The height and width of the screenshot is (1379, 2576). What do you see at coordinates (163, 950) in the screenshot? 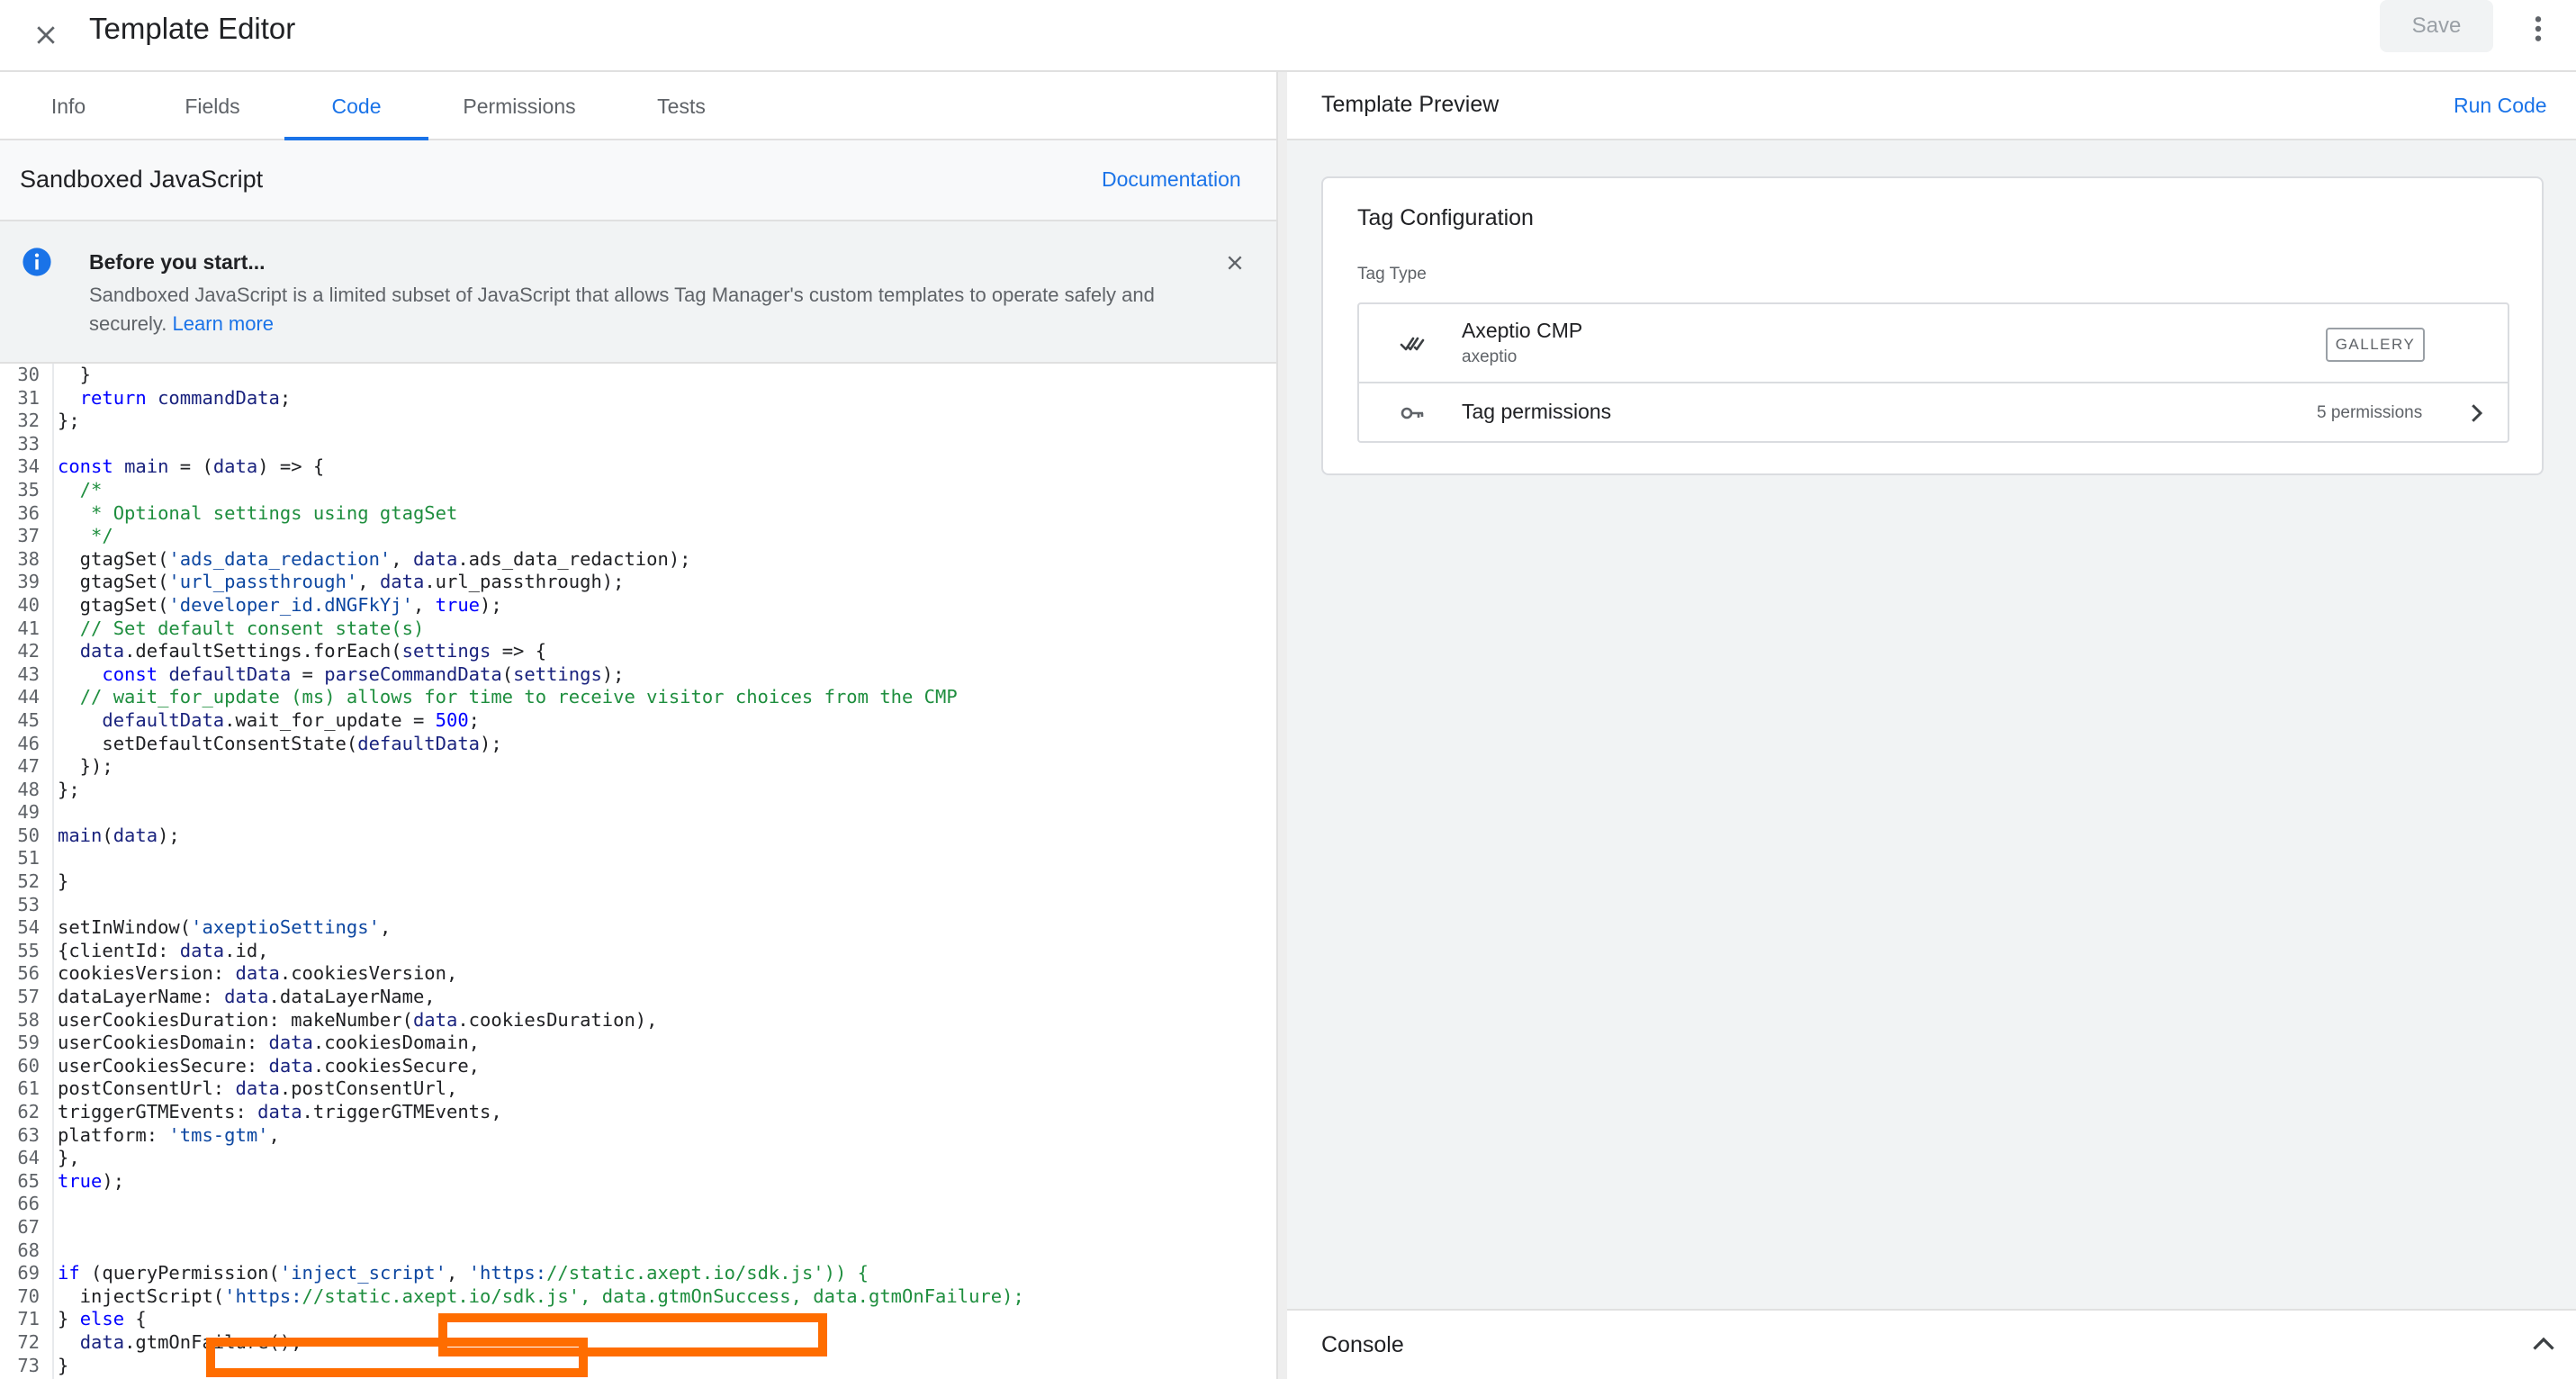
I see `line-code: {clientId: data.id,` at bounding box center [163, 950].